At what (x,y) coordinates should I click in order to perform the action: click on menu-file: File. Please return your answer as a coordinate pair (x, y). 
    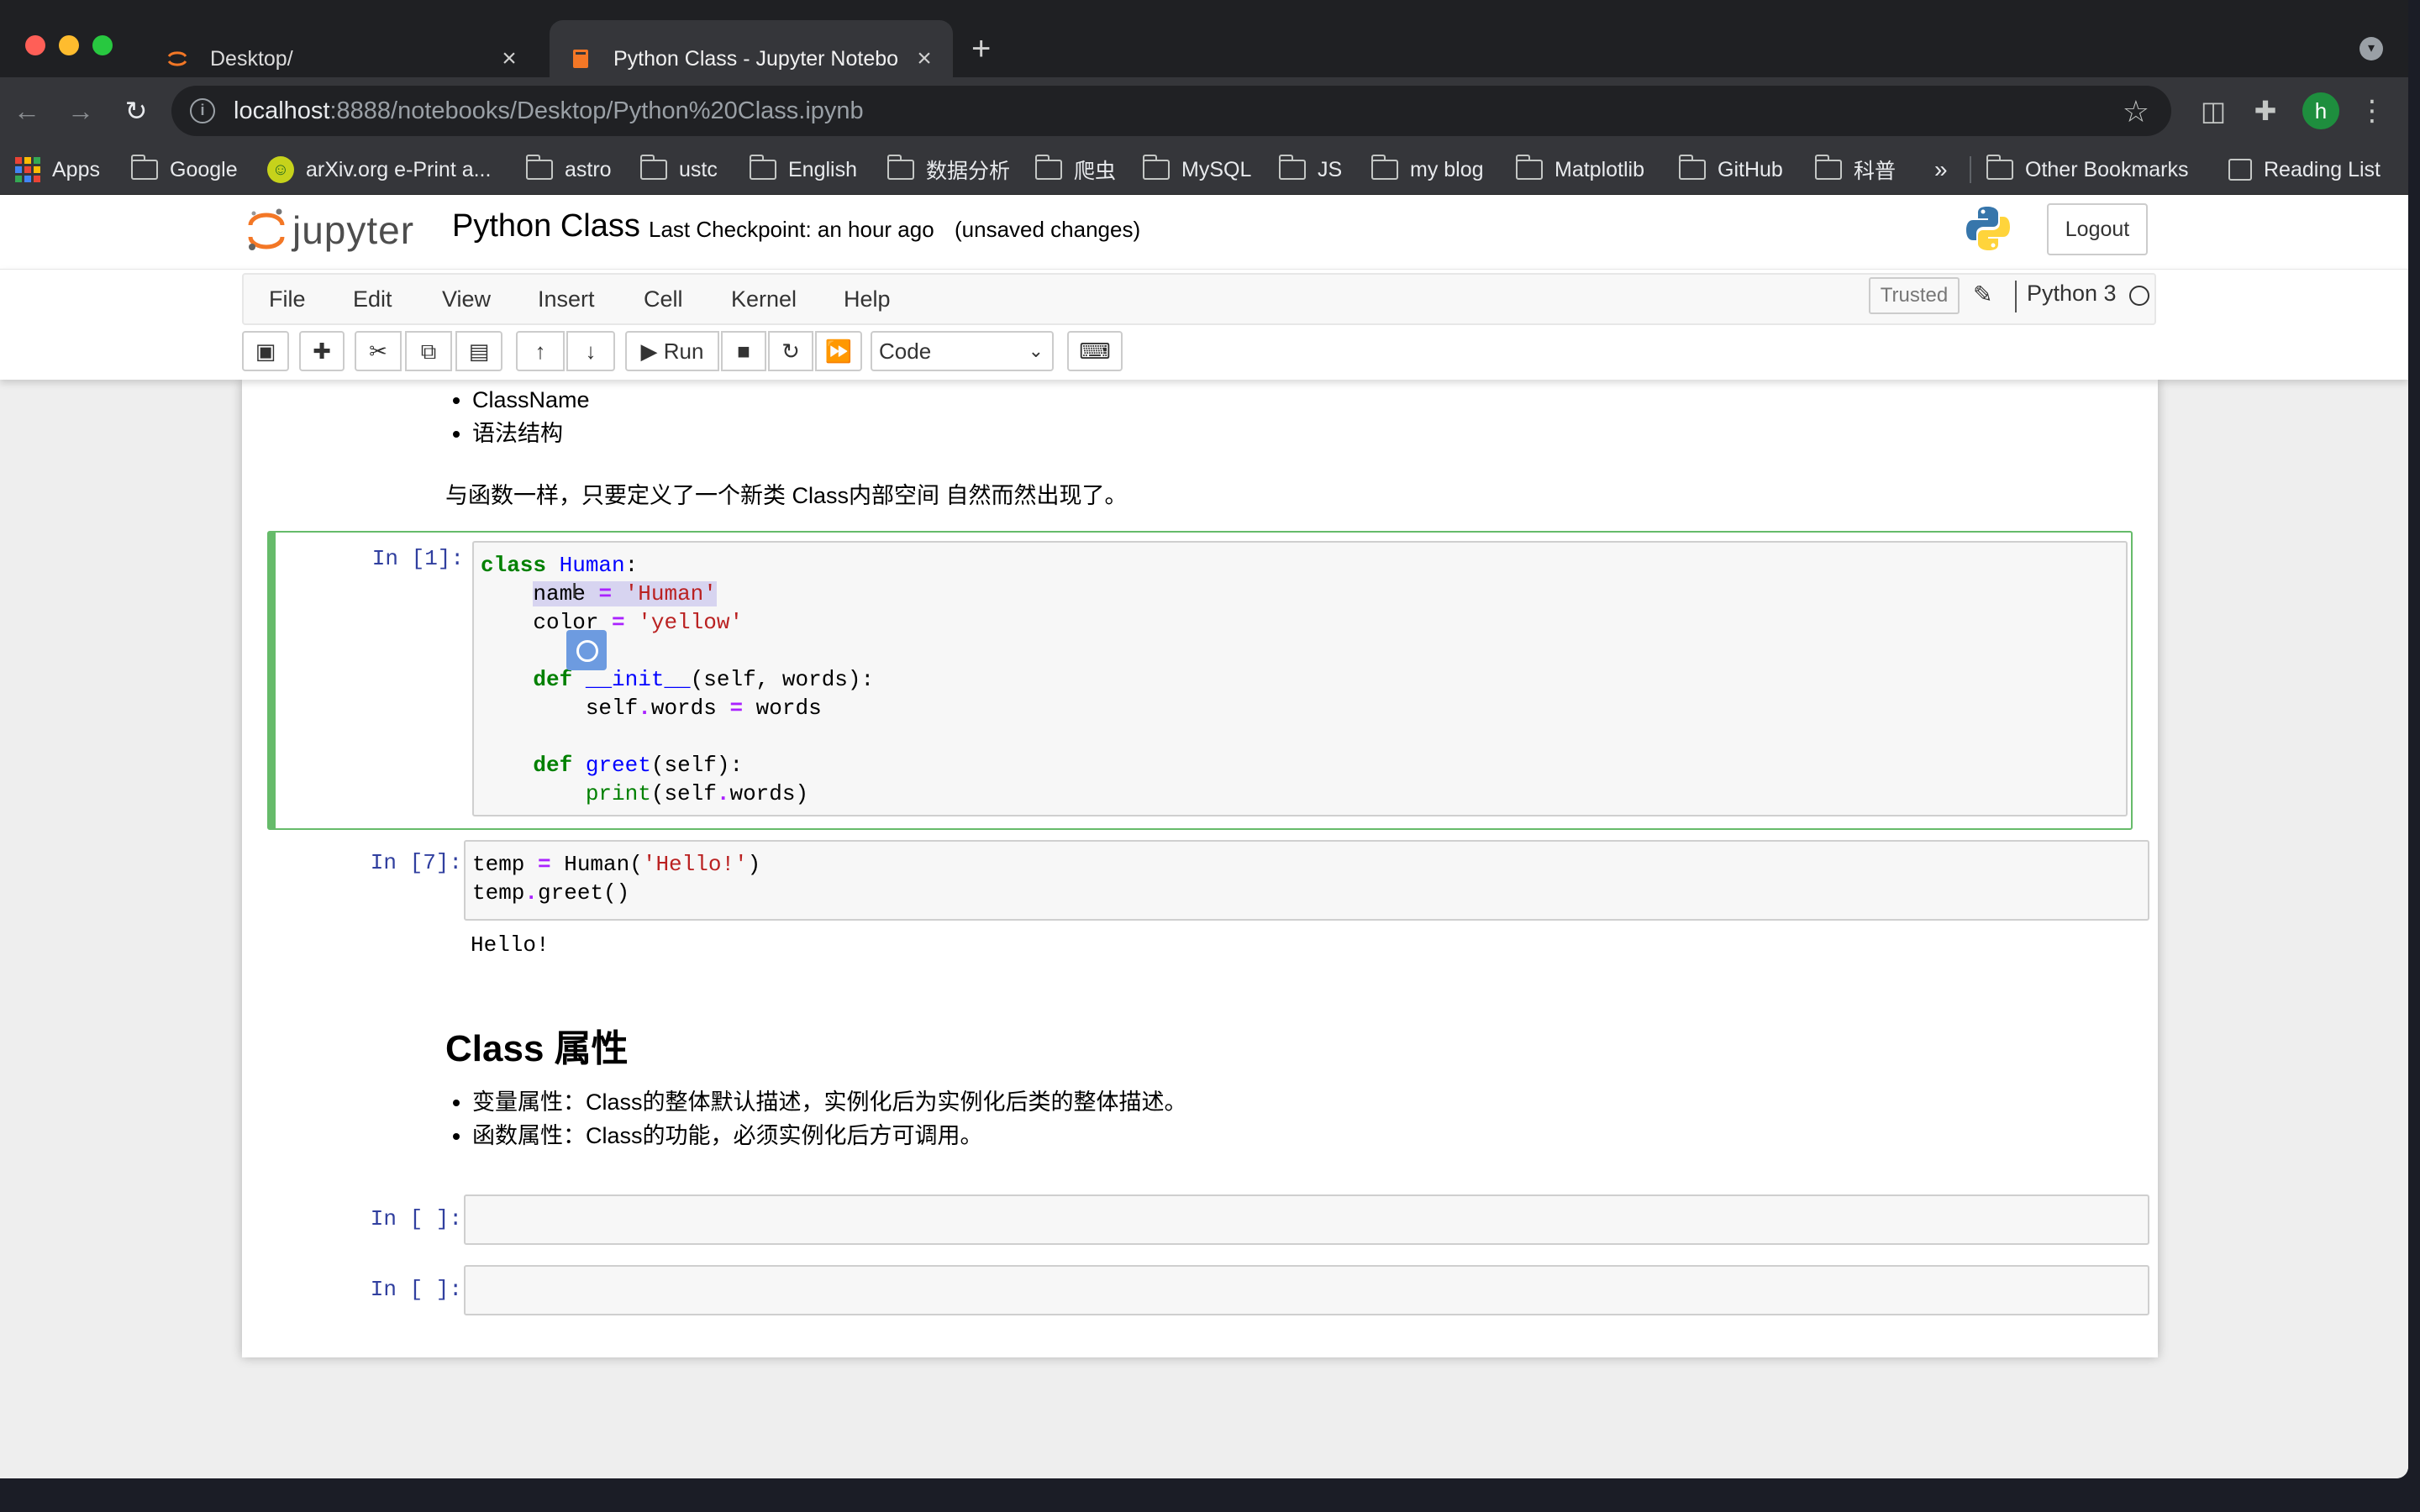
    Looking at the image, I should click on (287, 299).